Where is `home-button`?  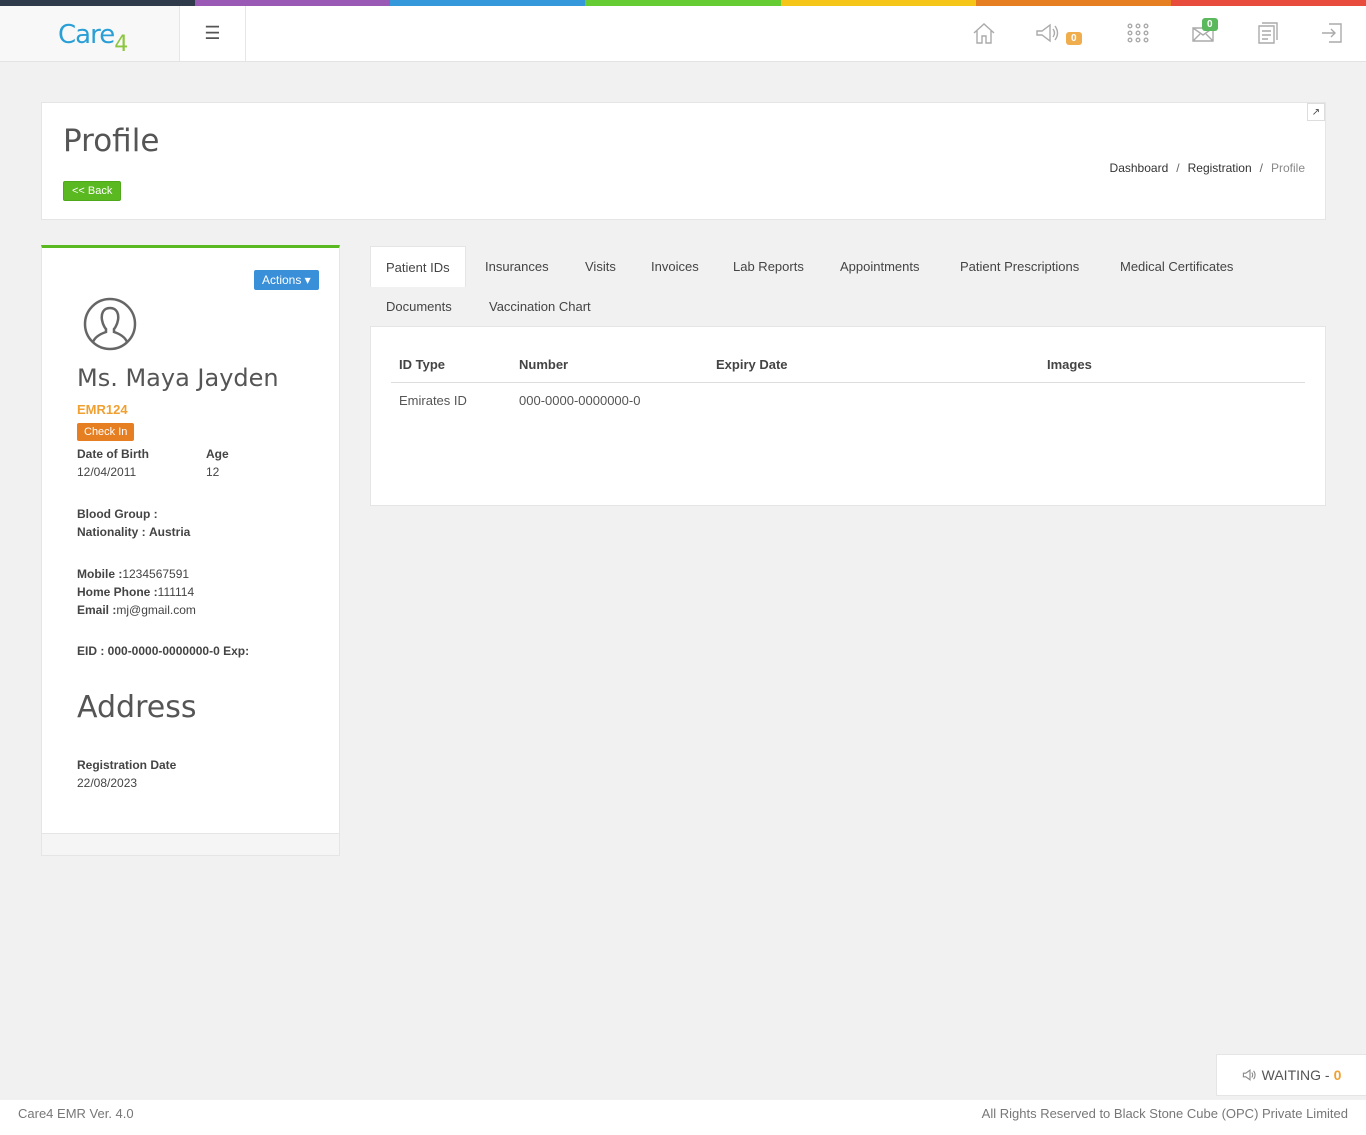
home-button is located at coordinates (986, 34).